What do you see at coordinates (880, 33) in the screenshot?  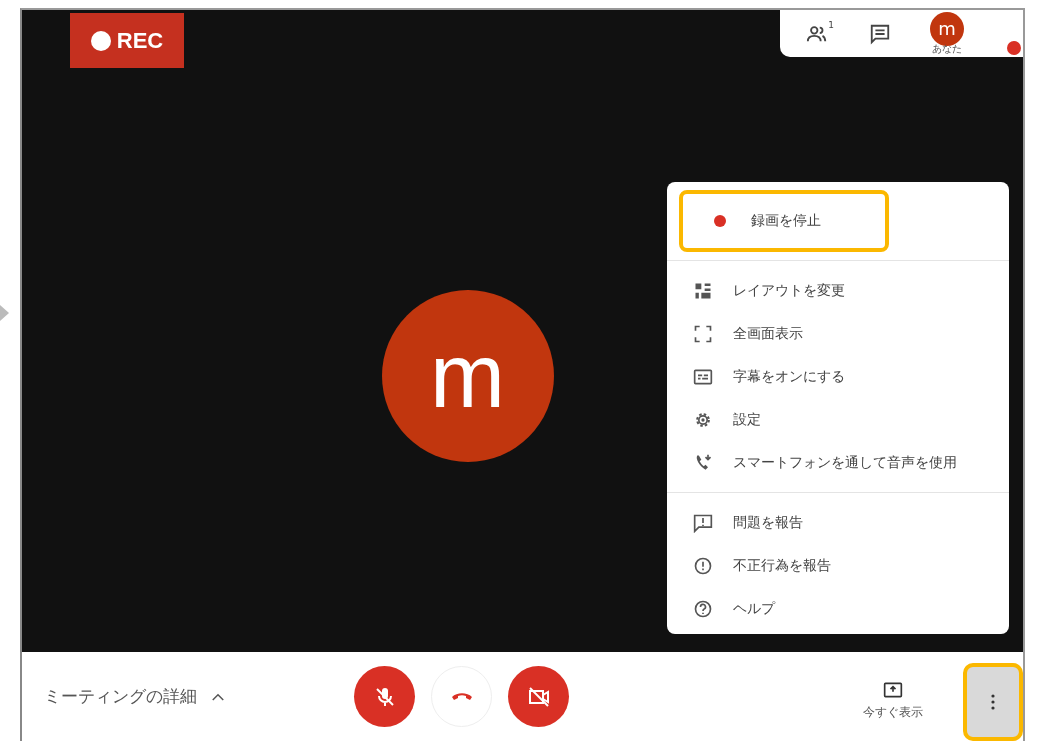 I see `chat-icon` at bounding box center [880, 33].